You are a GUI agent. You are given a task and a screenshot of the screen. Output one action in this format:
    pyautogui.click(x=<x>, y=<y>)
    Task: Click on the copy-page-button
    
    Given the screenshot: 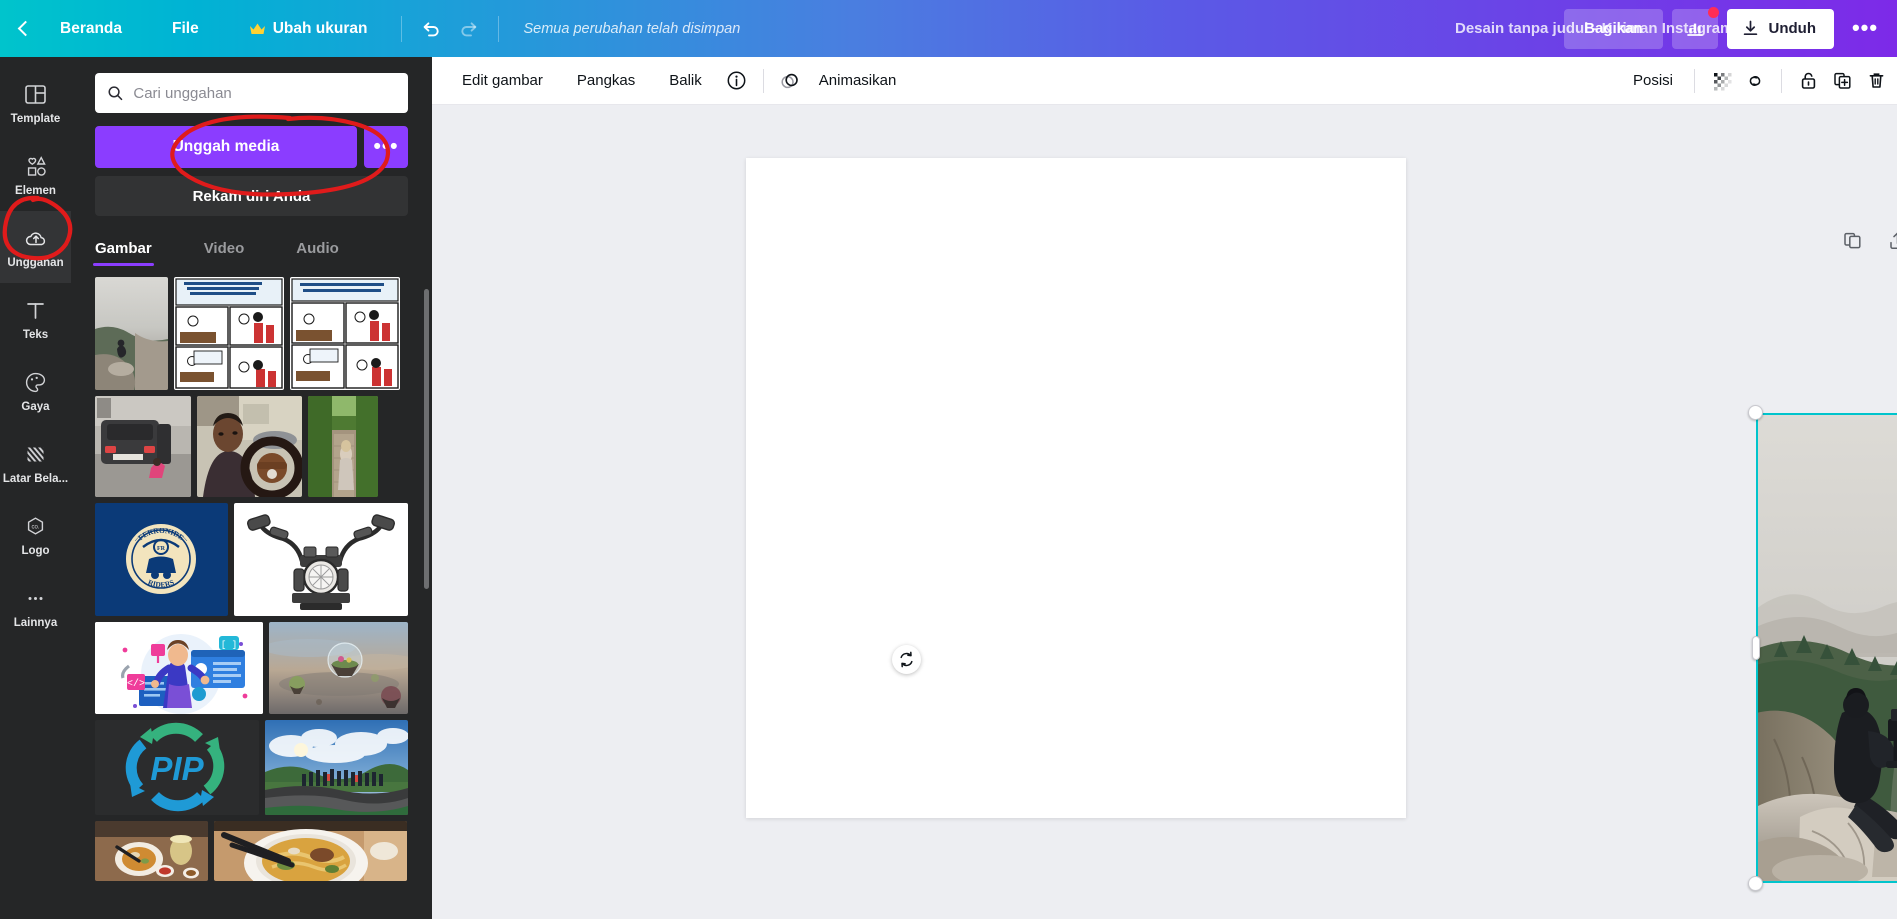 What is the action you would take?
    pyautogui.click(x=1852, y=243)
    